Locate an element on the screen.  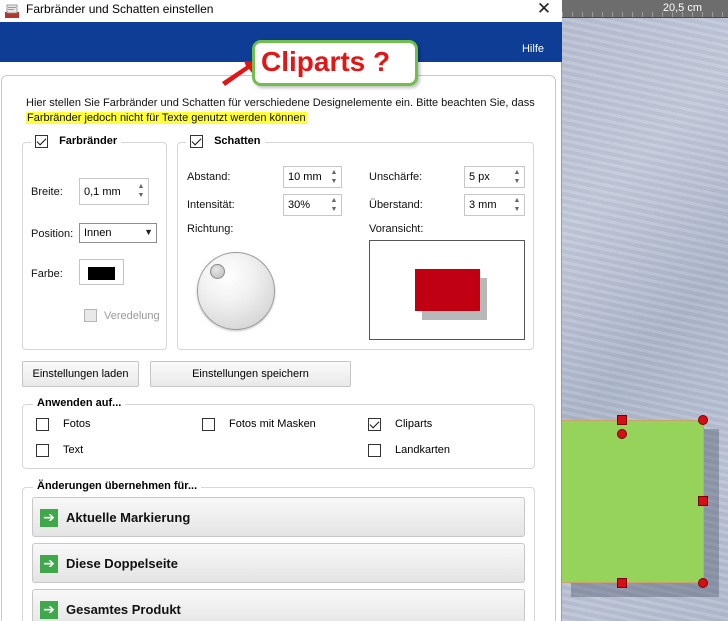
option-label: Landkarten is located at coordinates (423, 450).